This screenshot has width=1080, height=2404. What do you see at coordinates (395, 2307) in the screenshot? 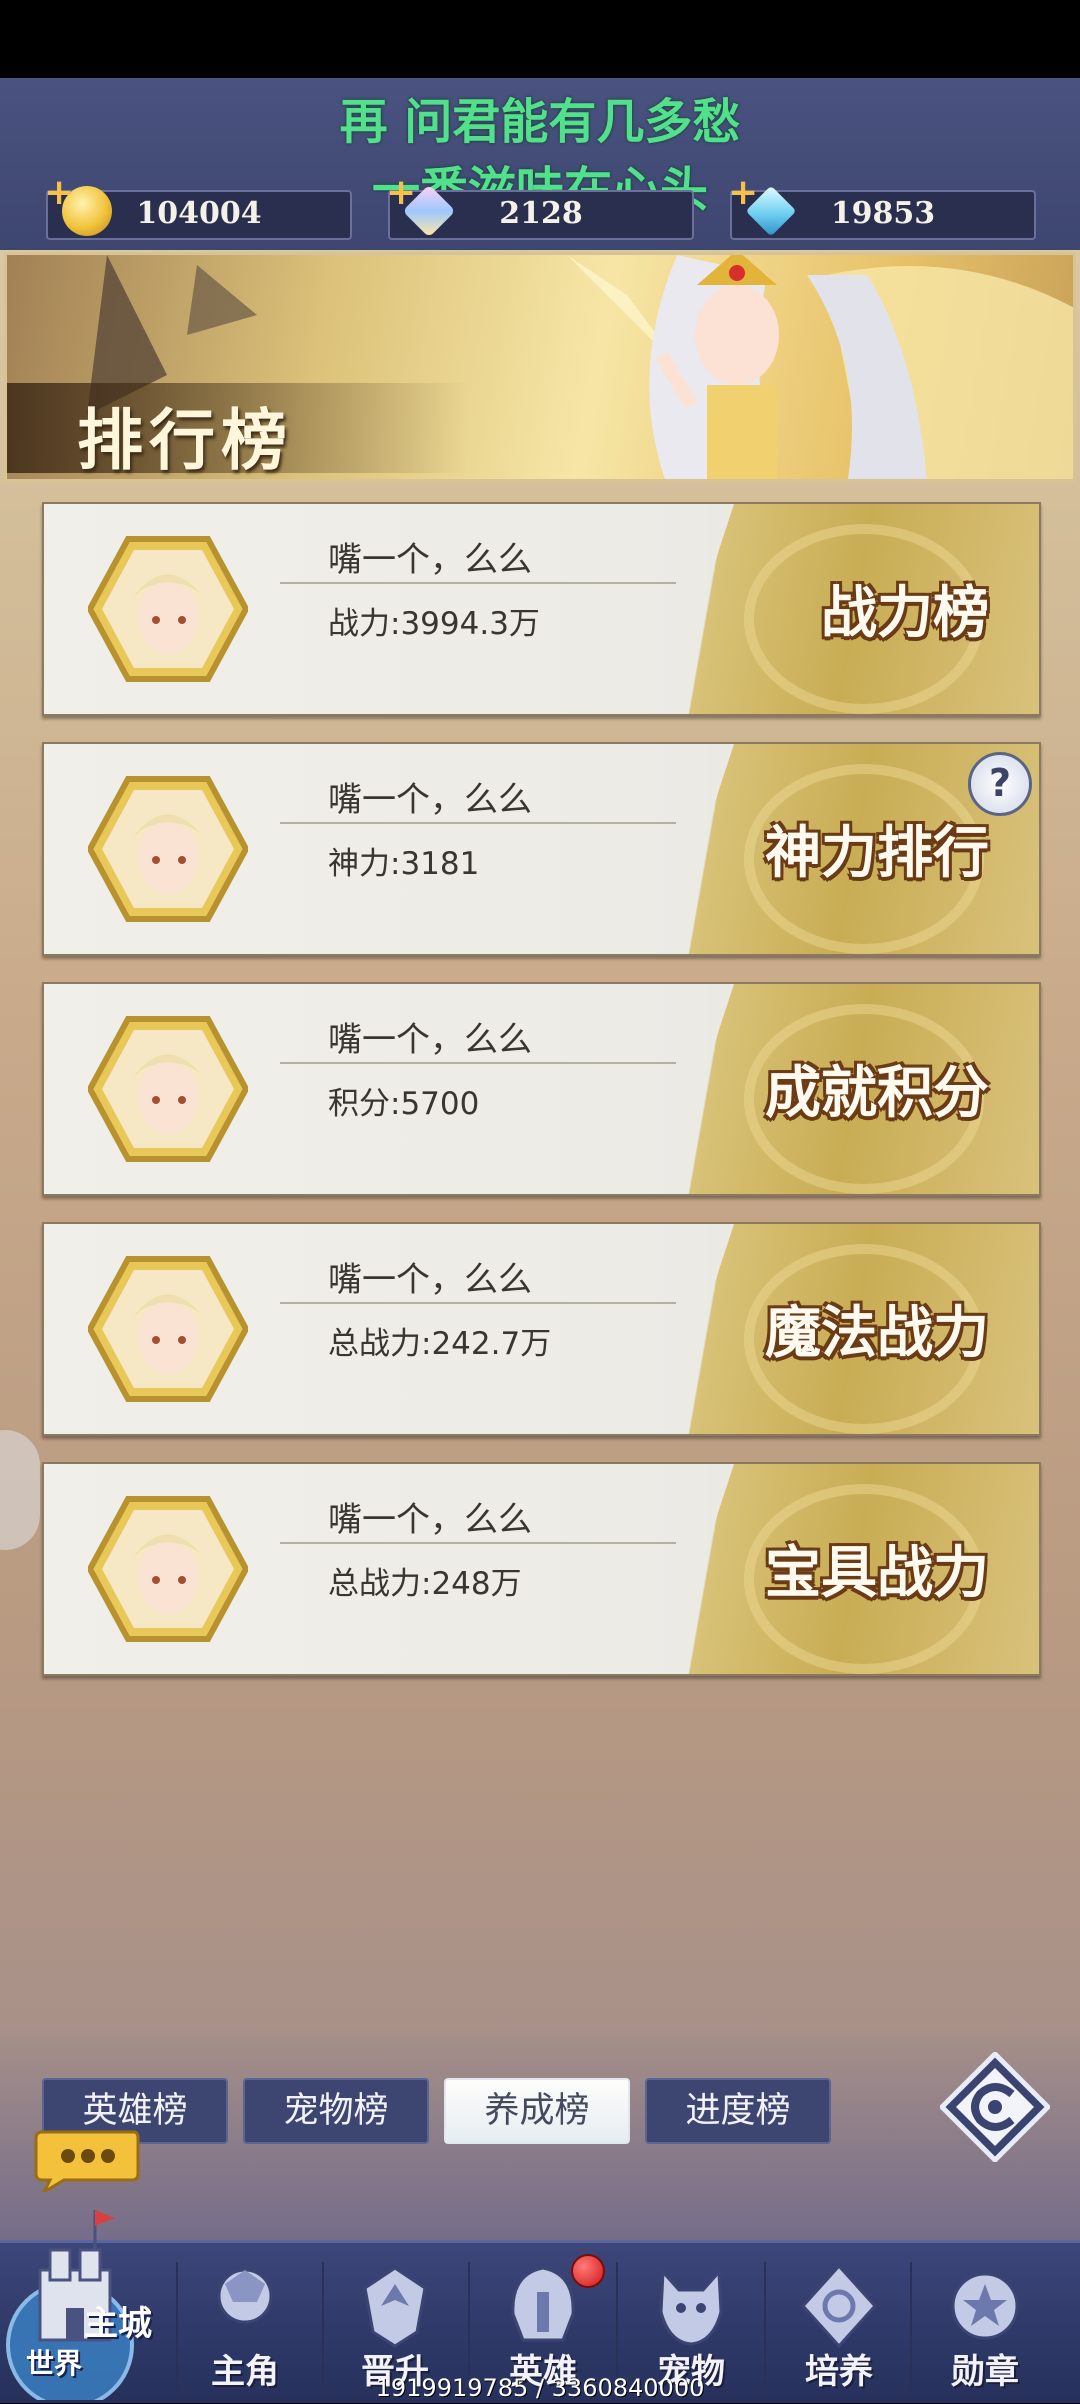
I see `promotion-icon` at bounding box center [395, 2307].